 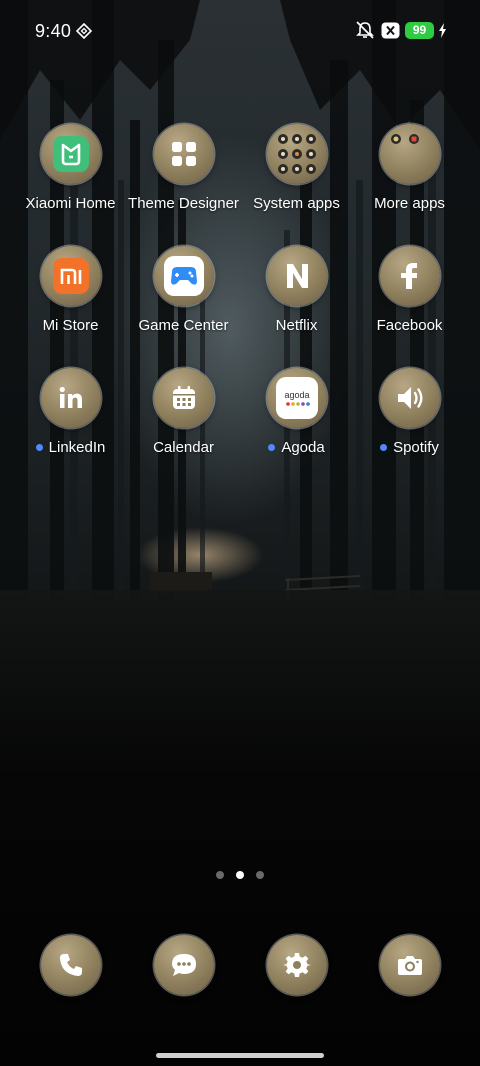 What do you see at coordinates (183, 398) in the screenshot?
I see `calendar-icon` at bounding box center [183, 398].